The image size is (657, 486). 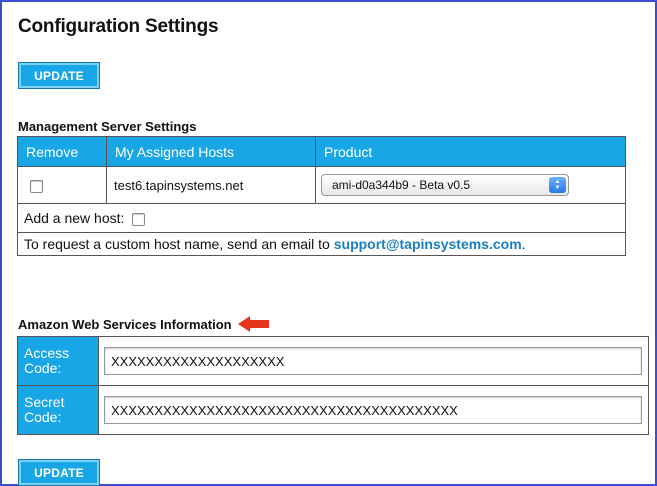 What do you see at coordinates (59, 75) in the screenshot?
I see `update-button-top: UPDATE` at bounding box center [59, 75].